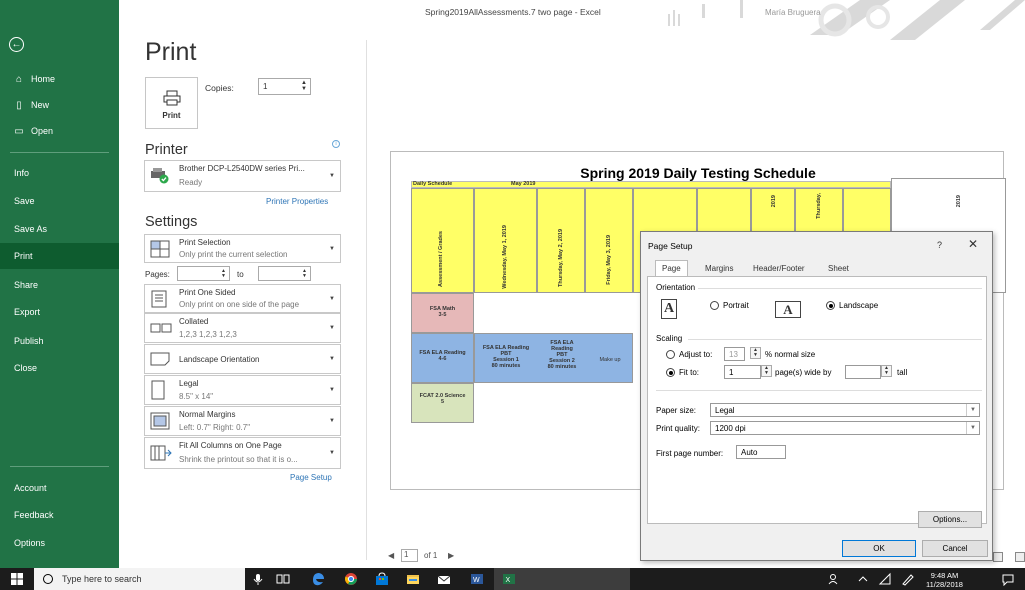 This screenshot has height=590, width=1025. I want to click on cancel-button: Cancel, so click(955, 548).